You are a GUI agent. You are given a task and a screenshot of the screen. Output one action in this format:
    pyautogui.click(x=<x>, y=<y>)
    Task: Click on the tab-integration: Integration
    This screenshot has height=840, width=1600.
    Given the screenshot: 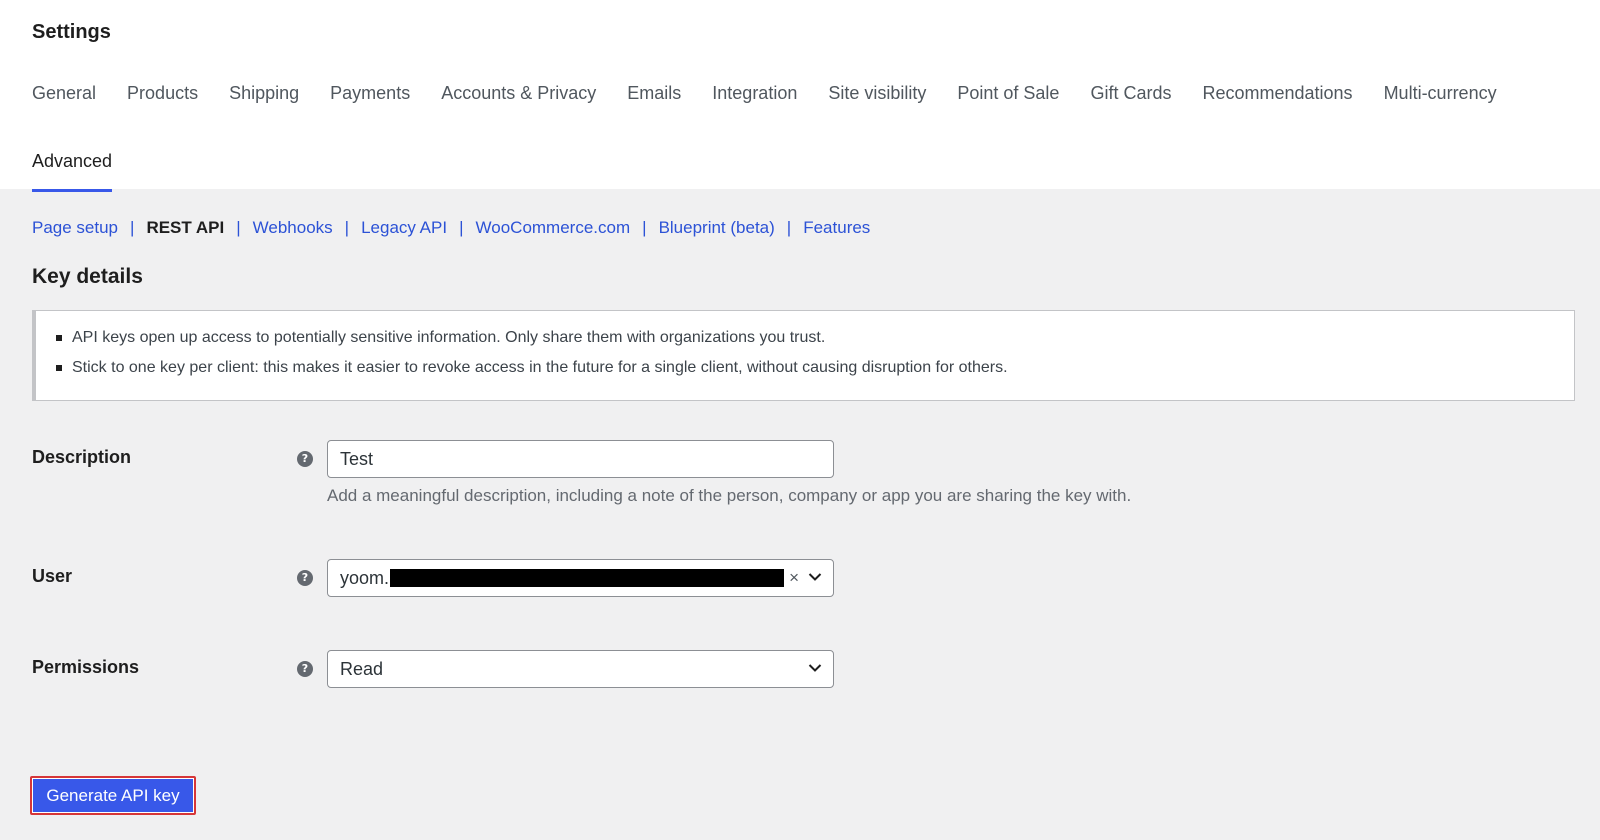 What is the action you would take?
    pyautogui.click(x=754, y=93)
    